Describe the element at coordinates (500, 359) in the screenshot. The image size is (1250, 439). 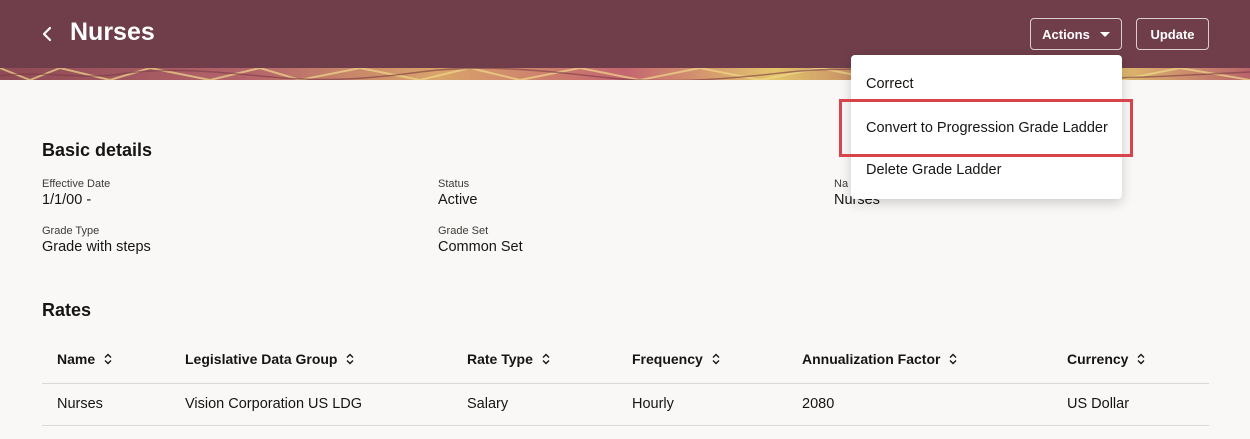
I see `column-header-label: Rate Type` at that location.